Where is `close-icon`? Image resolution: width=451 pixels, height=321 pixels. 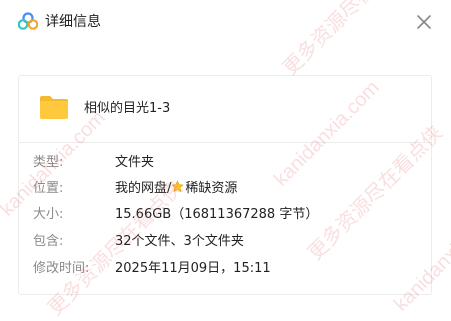 close-icon is located at coordinates (424, 22).